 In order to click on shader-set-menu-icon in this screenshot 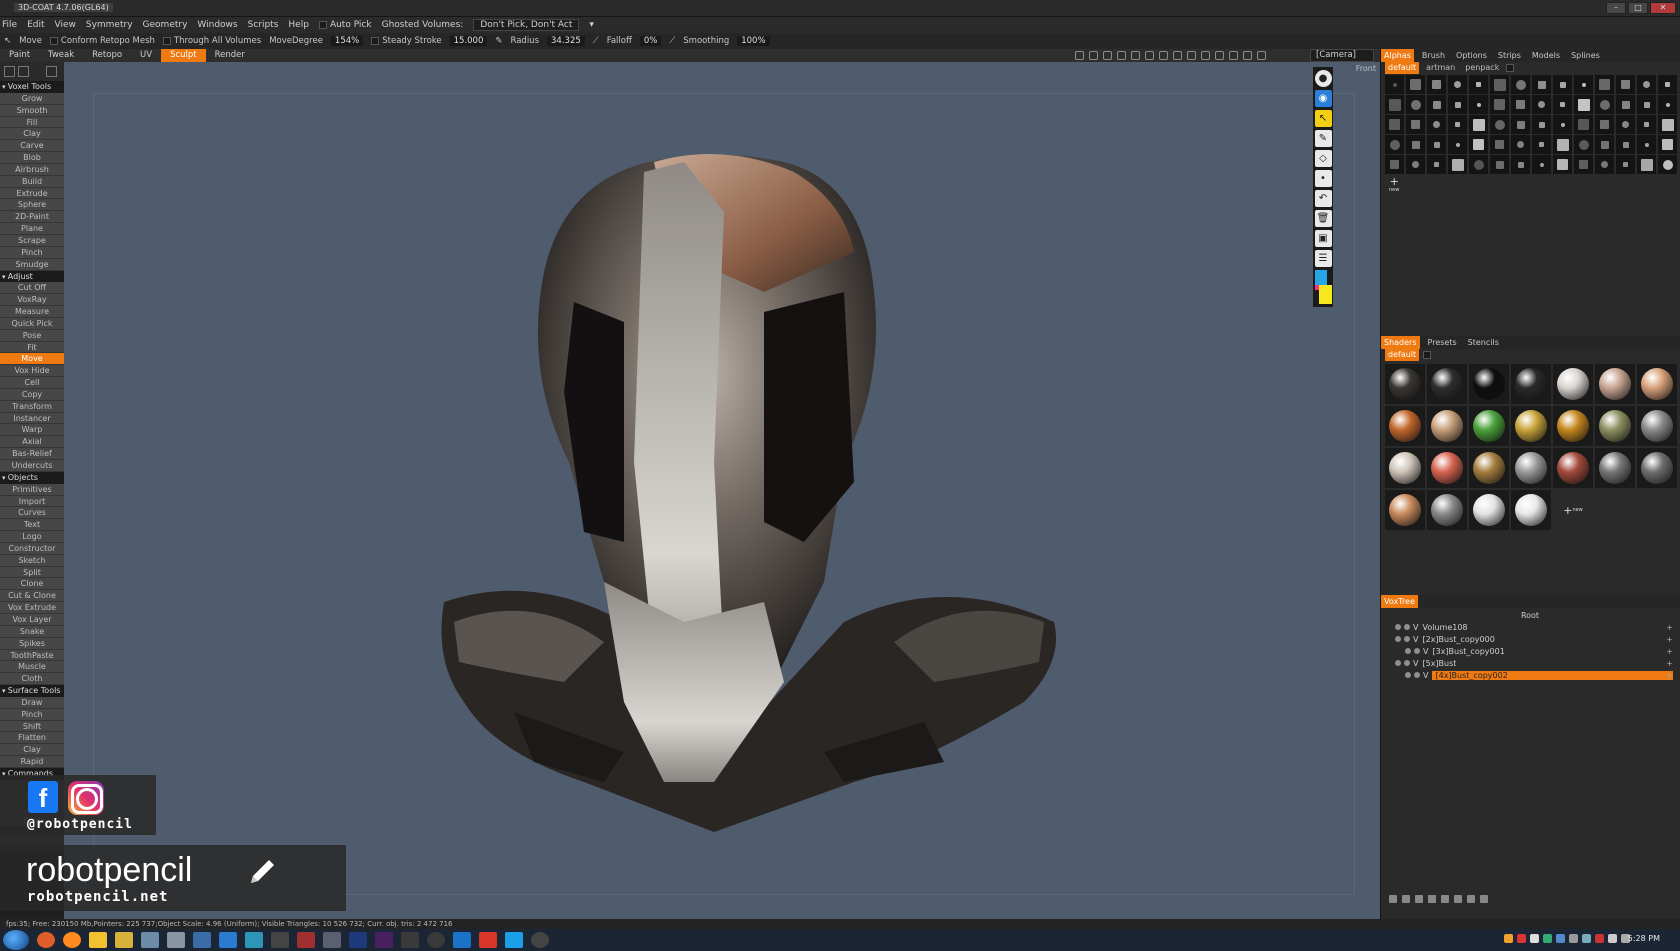, I will do `click(1427, 355)`.